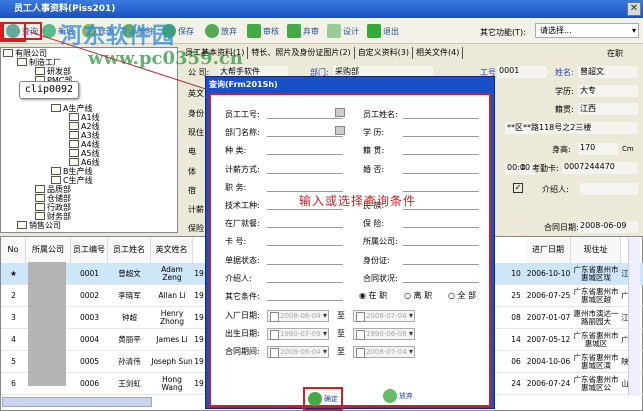  I want to click on field-label: 种 类:, so click(236, 151).